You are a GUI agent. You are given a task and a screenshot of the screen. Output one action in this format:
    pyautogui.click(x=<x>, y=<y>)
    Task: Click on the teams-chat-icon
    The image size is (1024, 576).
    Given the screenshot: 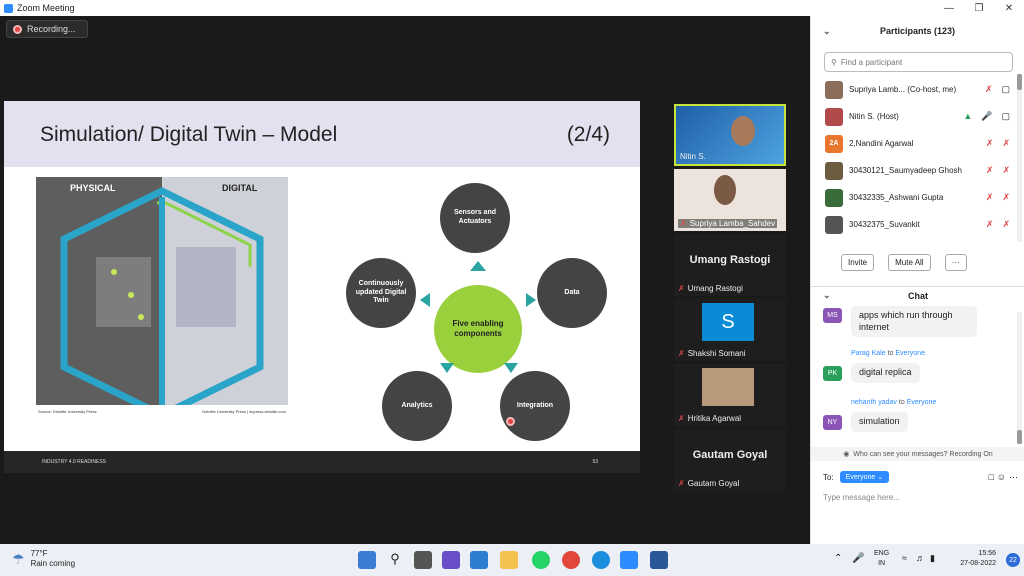 What is the action you would take?
    pyautogui.click(x=451, y=560)
    